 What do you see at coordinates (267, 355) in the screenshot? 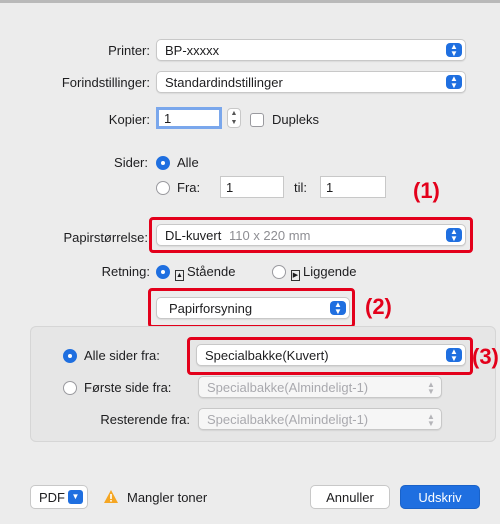
I see `all-pages-value: Specialbakke(Kuvert)` at bounding box center [267, 355].